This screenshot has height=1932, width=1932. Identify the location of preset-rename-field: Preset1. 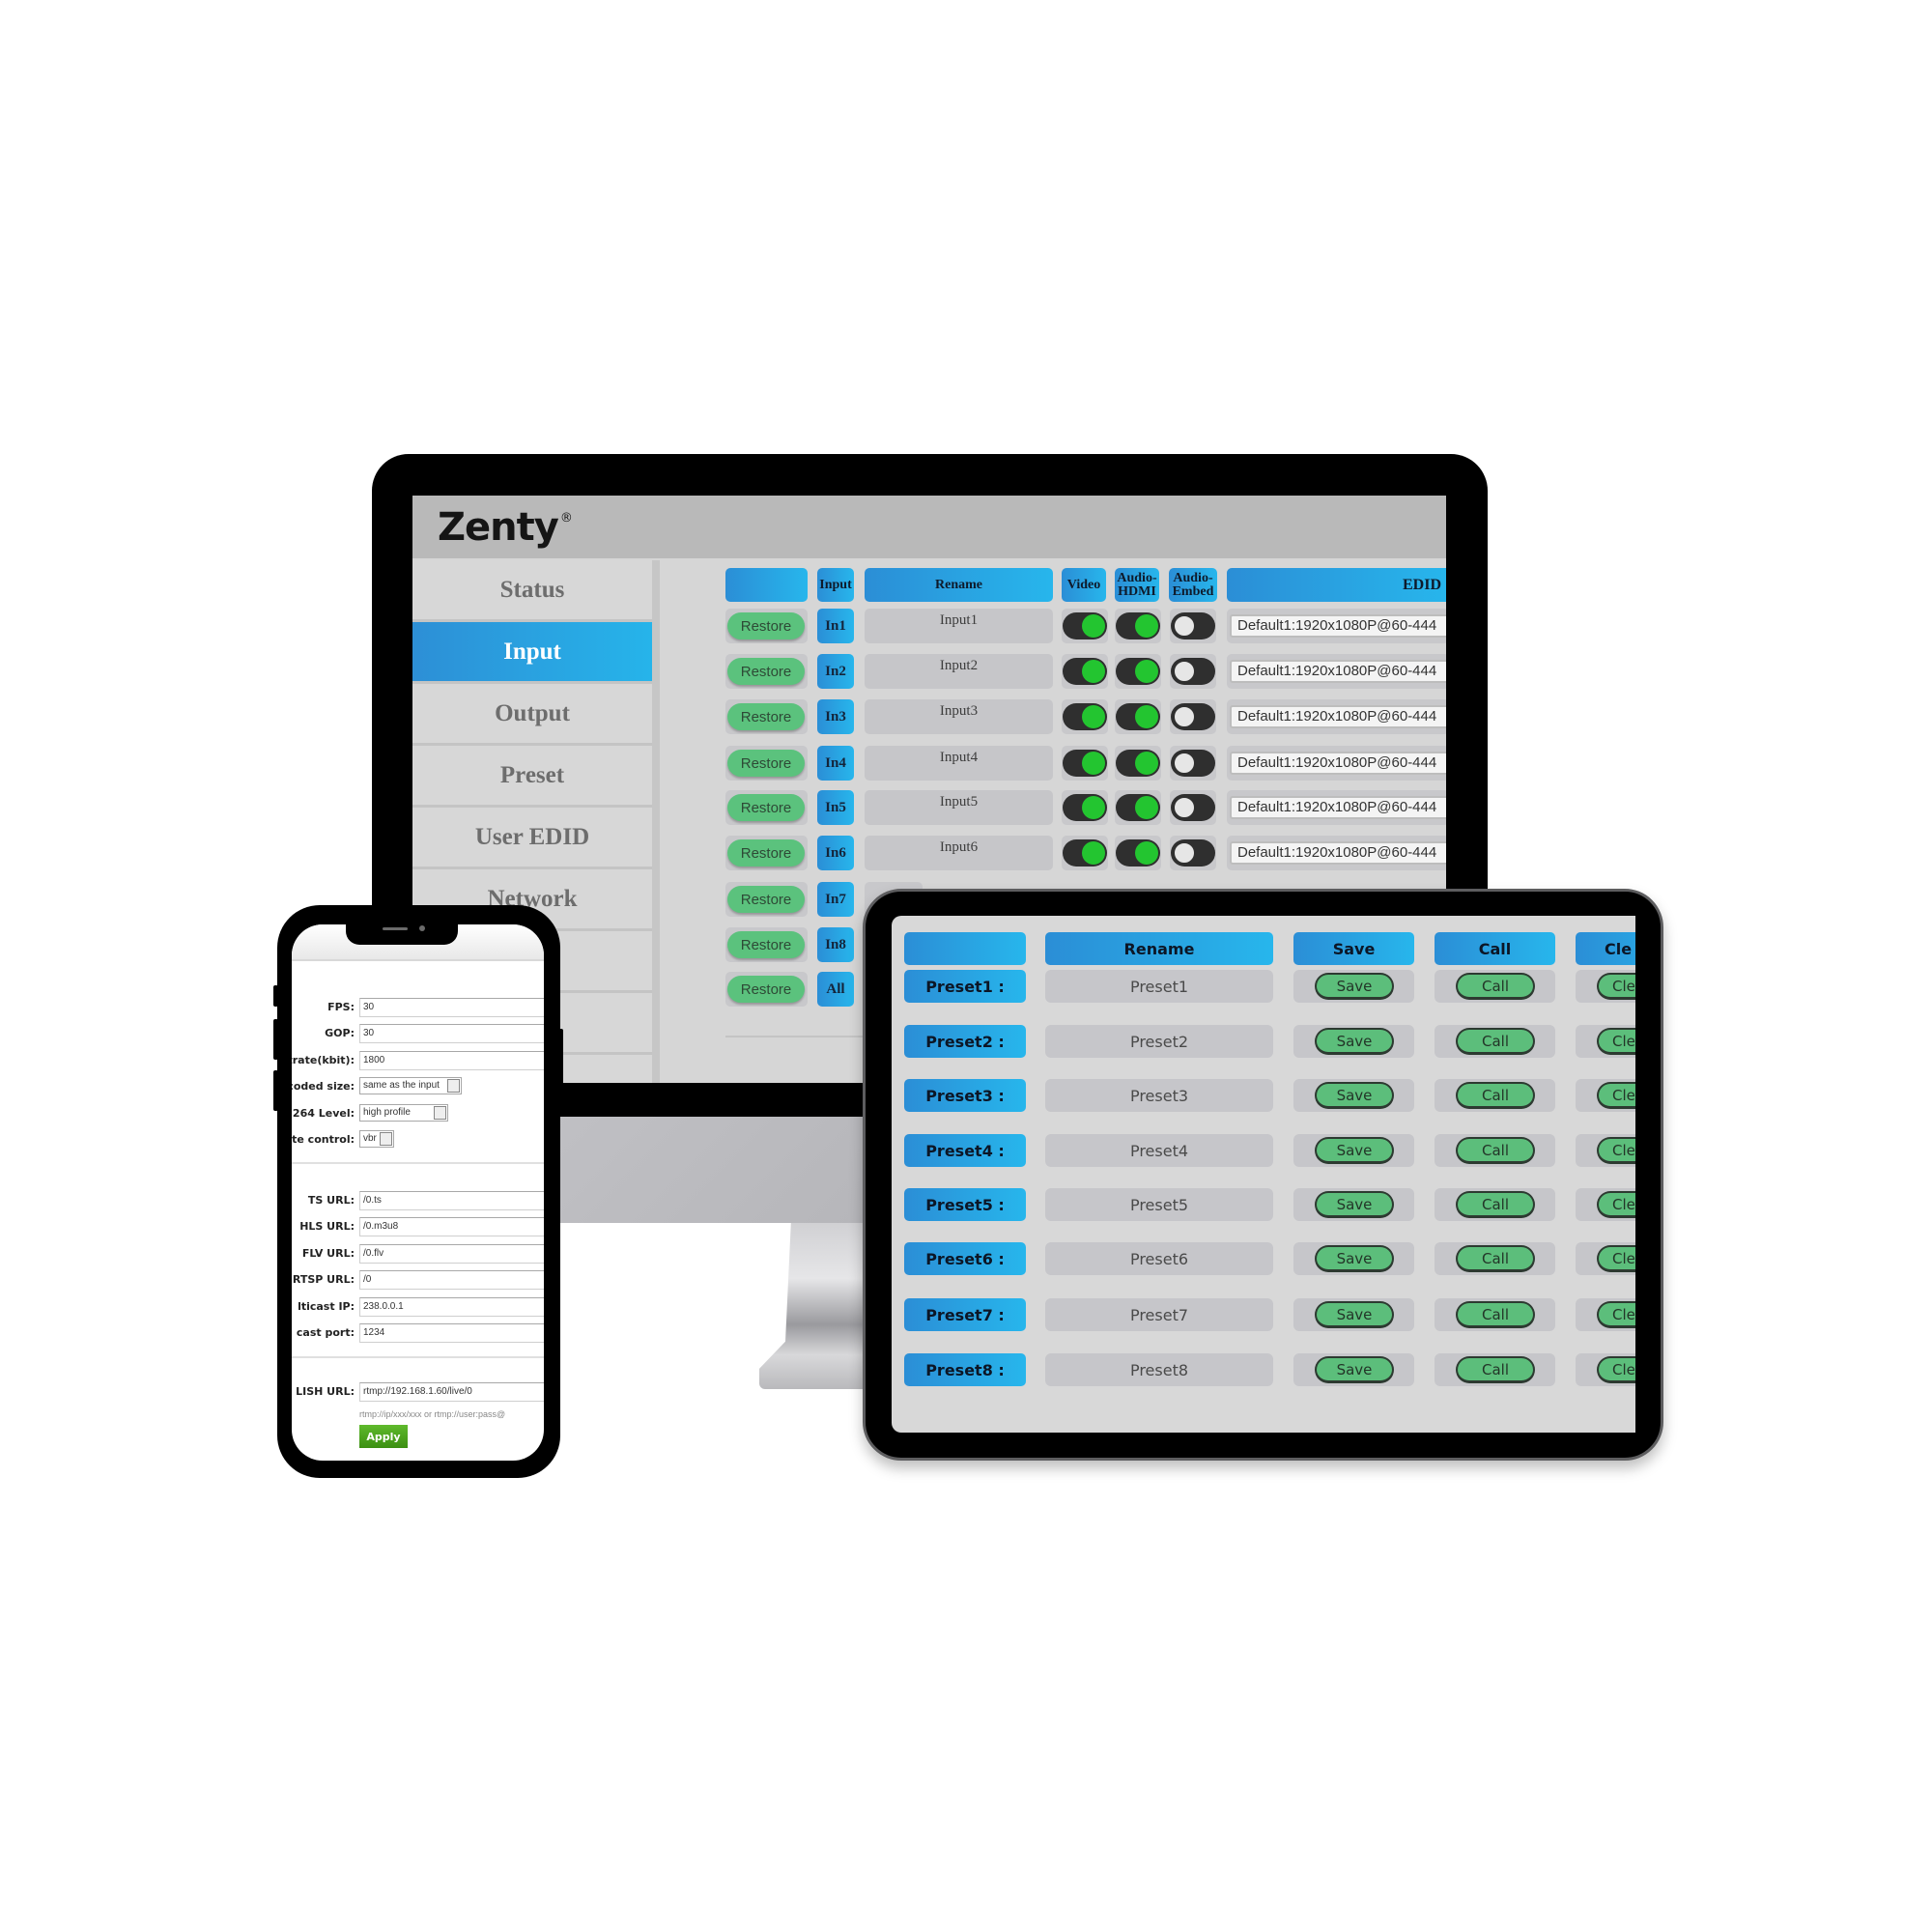
(1159, 986).